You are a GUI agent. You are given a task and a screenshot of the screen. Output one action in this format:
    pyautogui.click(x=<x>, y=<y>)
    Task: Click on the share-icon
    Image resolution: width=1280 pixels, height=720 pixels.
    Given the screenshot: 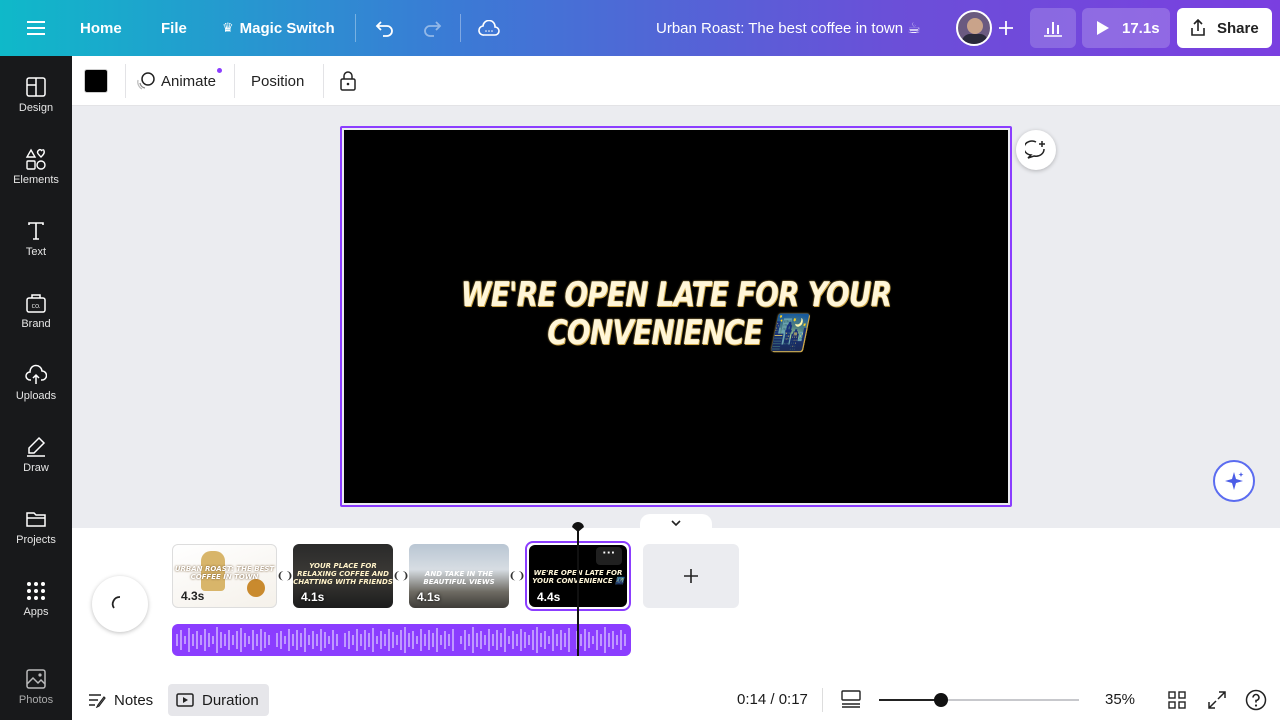 What is the action you would take?
    pyautogui.click(x=1198, y=27)
    